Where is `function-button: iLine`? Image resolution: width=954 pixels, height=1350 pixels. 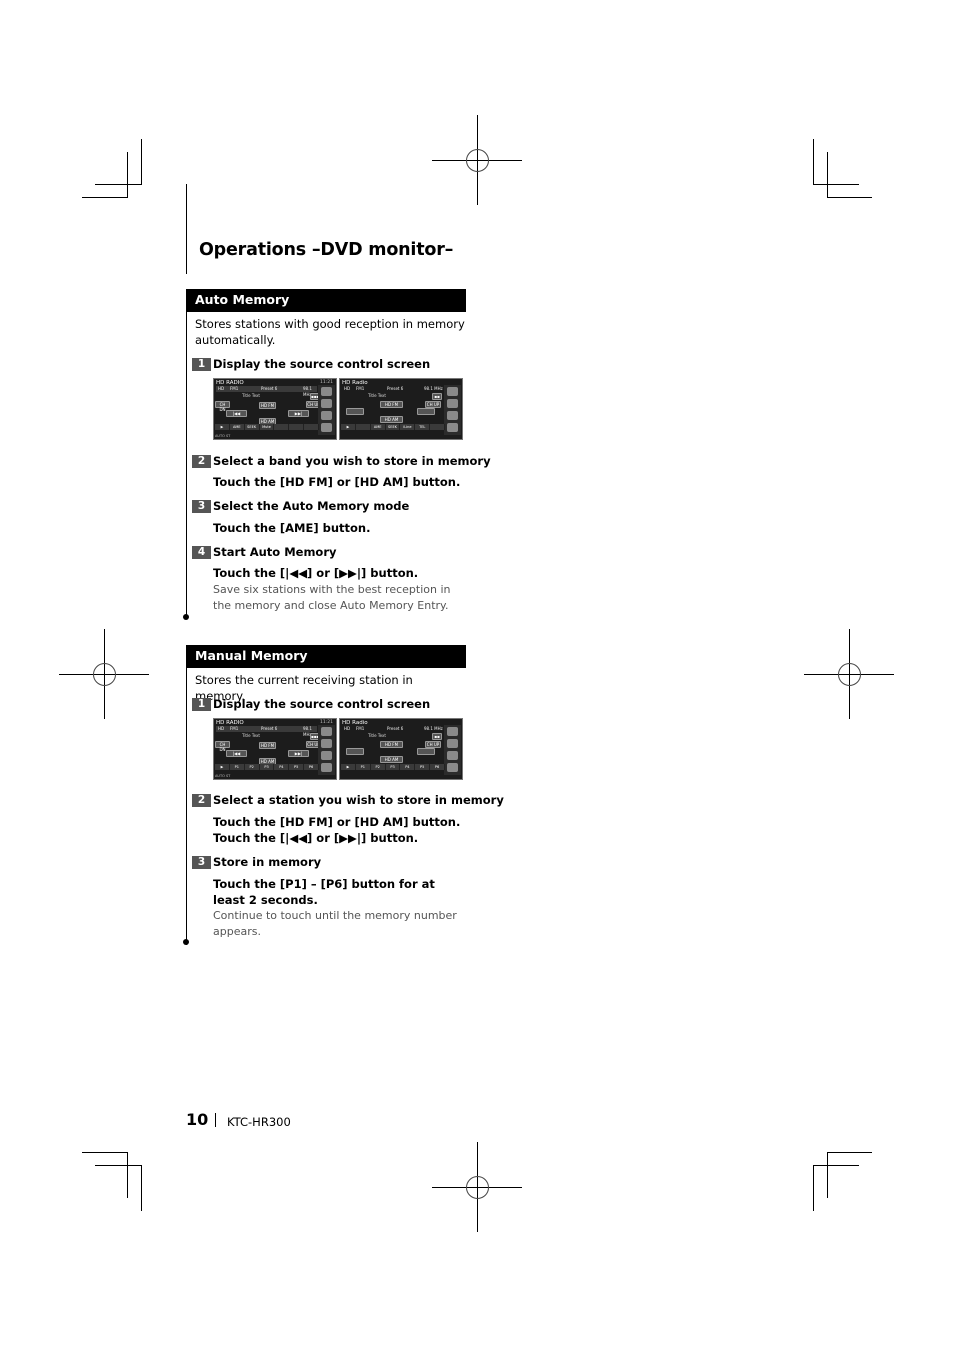
function-button: iLine is located at coordinates (408, 427).